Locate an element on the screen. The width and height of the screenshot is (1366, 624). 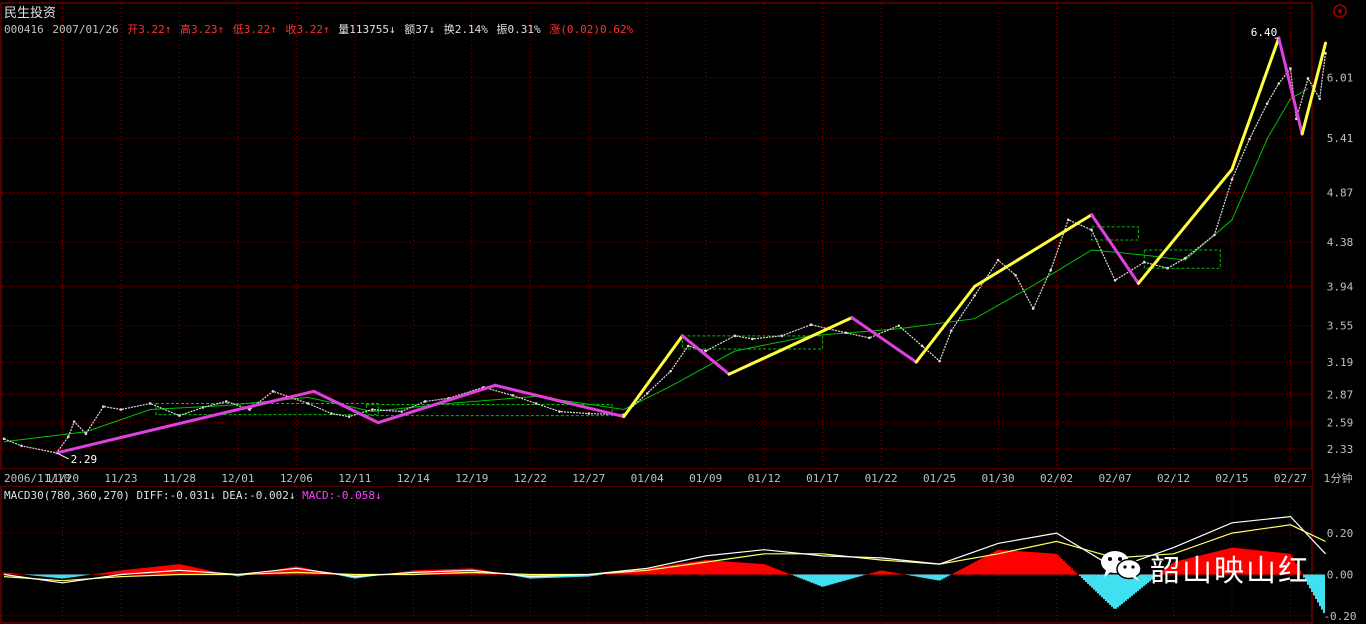
time-tick-label: 02/12 is located at coordinates (1173, 478).